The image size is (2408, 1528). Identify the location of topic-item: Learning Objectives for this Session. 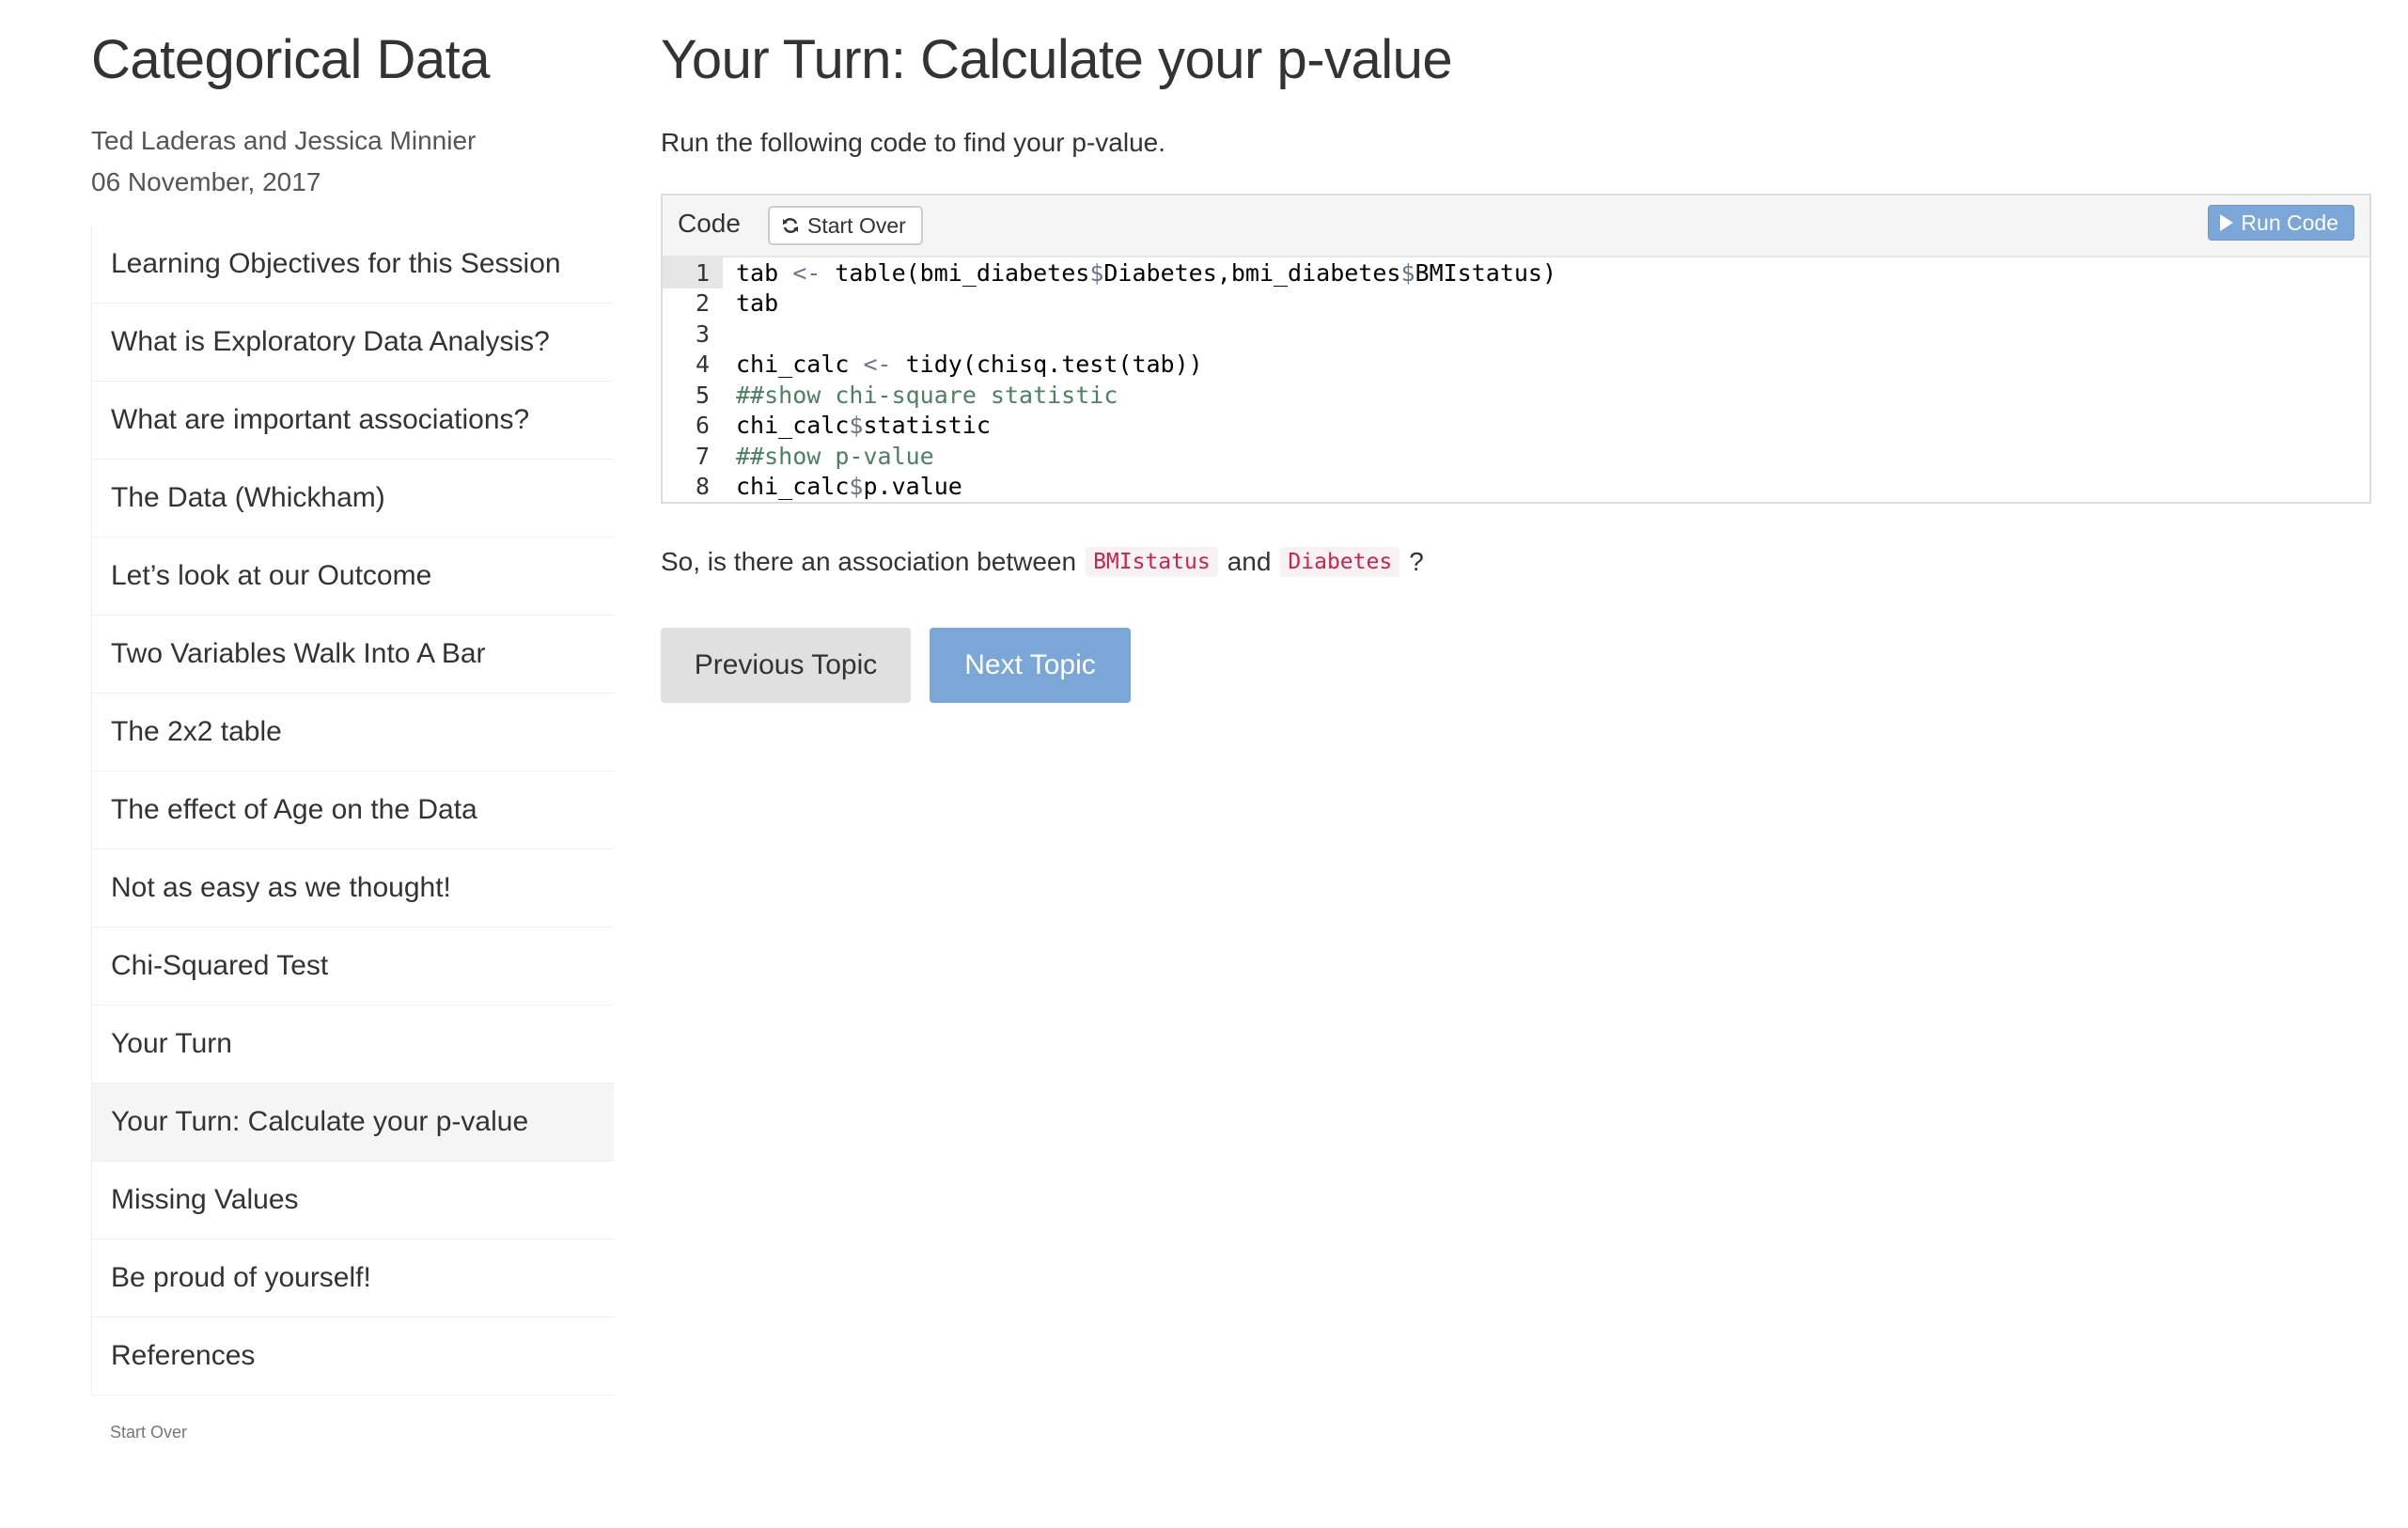
(353, 265).